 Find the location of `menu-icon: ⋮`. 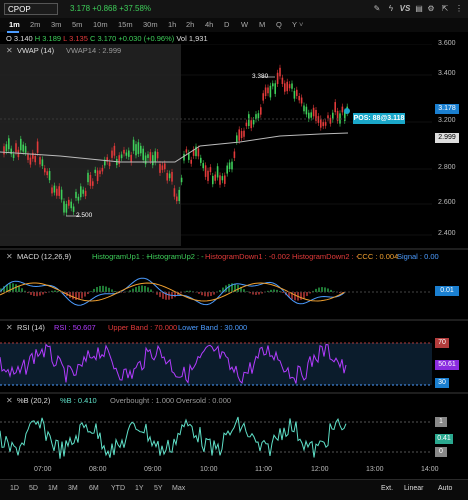

menu-icon: ⋮ is located at coordinates (459, 8).